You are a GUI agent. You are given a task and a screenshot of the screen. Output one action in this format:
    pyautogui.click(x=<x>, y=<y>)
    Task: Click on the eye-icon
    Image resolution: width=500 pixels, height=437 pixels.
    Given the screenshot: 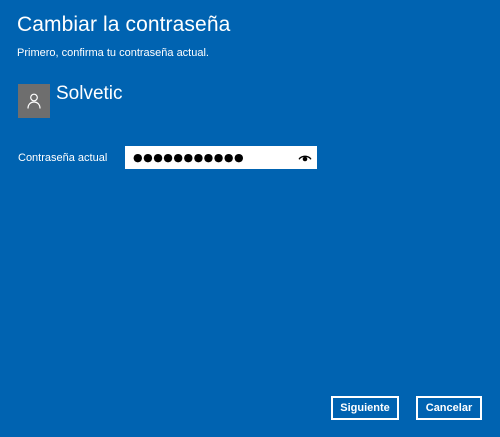 What is the action you would take?
    pyautogui.click(x=305, y=158)
    